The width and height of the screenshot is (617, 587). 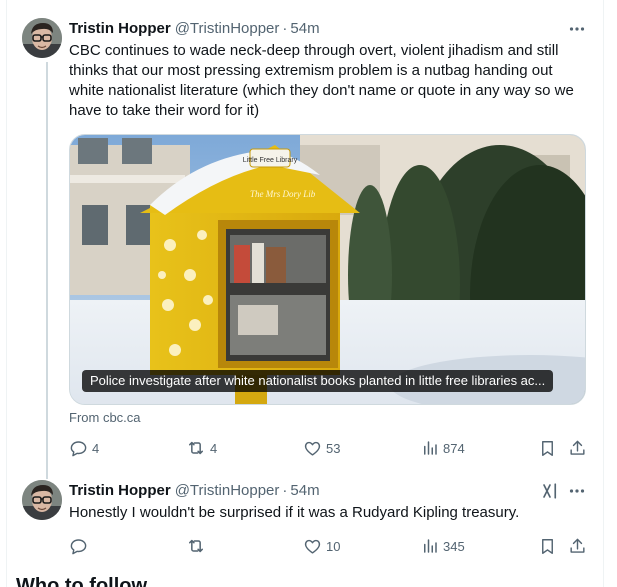 I want to click on like-button: 53, so click(x=321, y=448).